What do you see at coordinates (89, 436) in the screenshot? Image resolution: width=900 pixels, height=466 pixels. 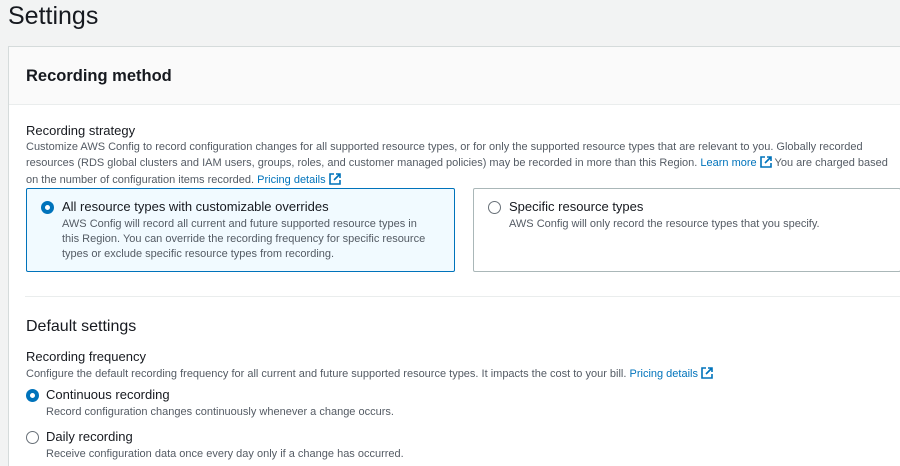 I see `daily-recording-label: Daily recording` at bounding box center [89, 436].